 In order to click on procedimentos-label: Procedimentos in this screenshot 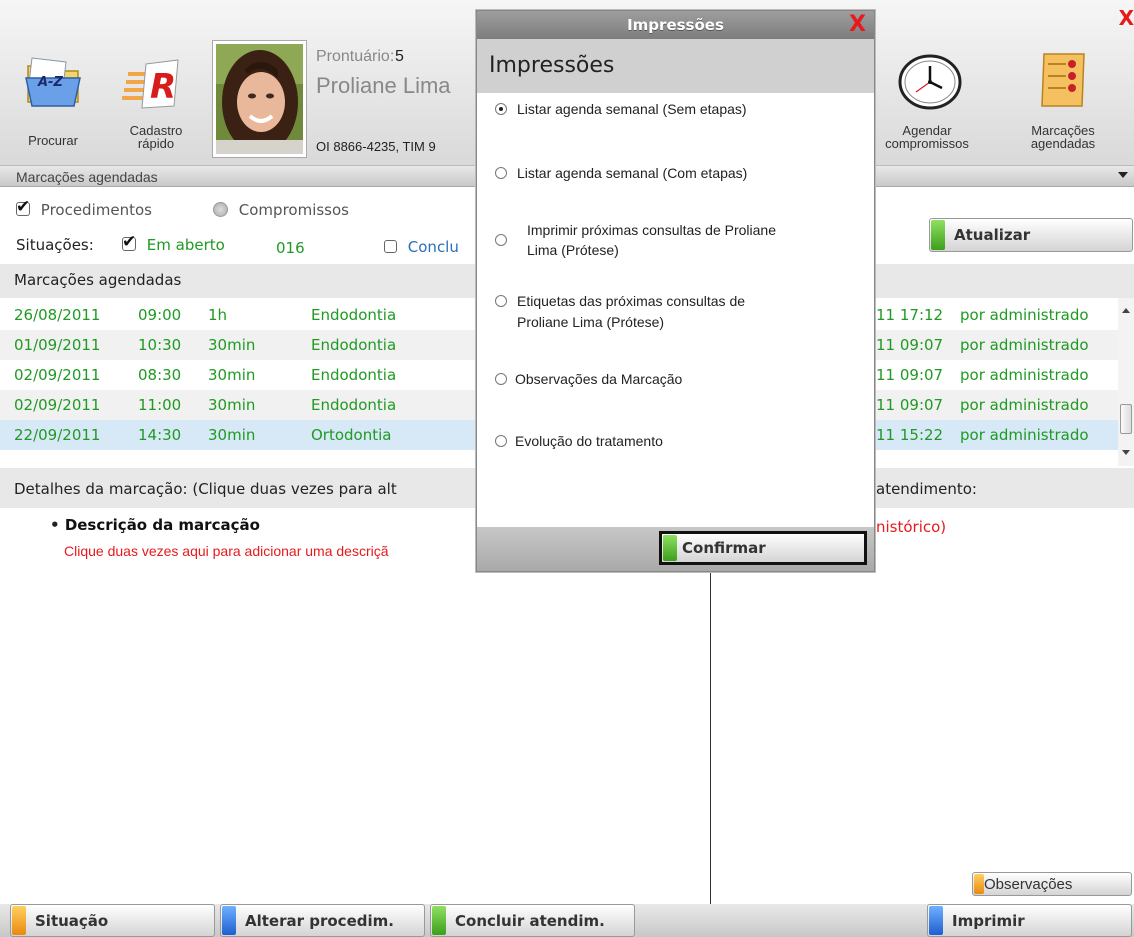, I will do `click(96, 210)`.